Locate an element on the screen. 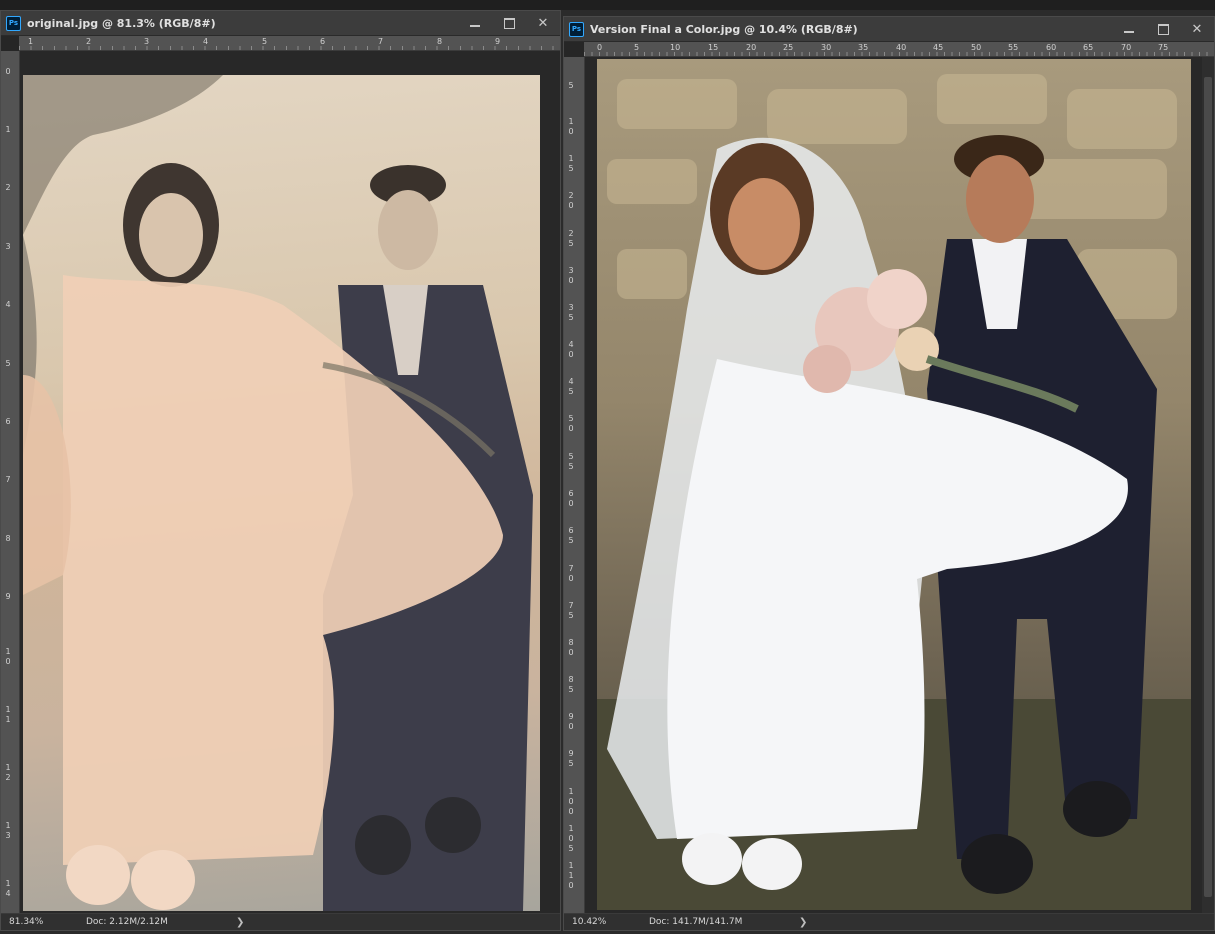 This screenshot has height=934, width=1215. ruler-label: 85 is located at coordinates (571, 684).